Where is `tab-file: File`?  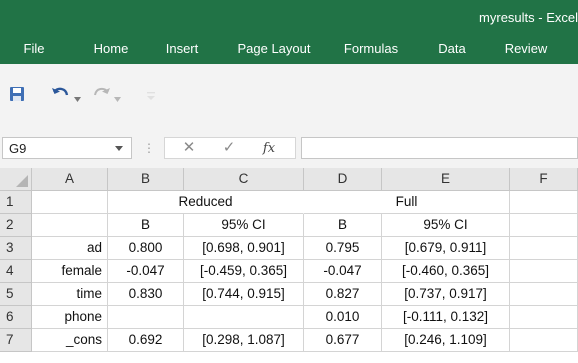 tab-file: File is located at coordinates (34, 49).